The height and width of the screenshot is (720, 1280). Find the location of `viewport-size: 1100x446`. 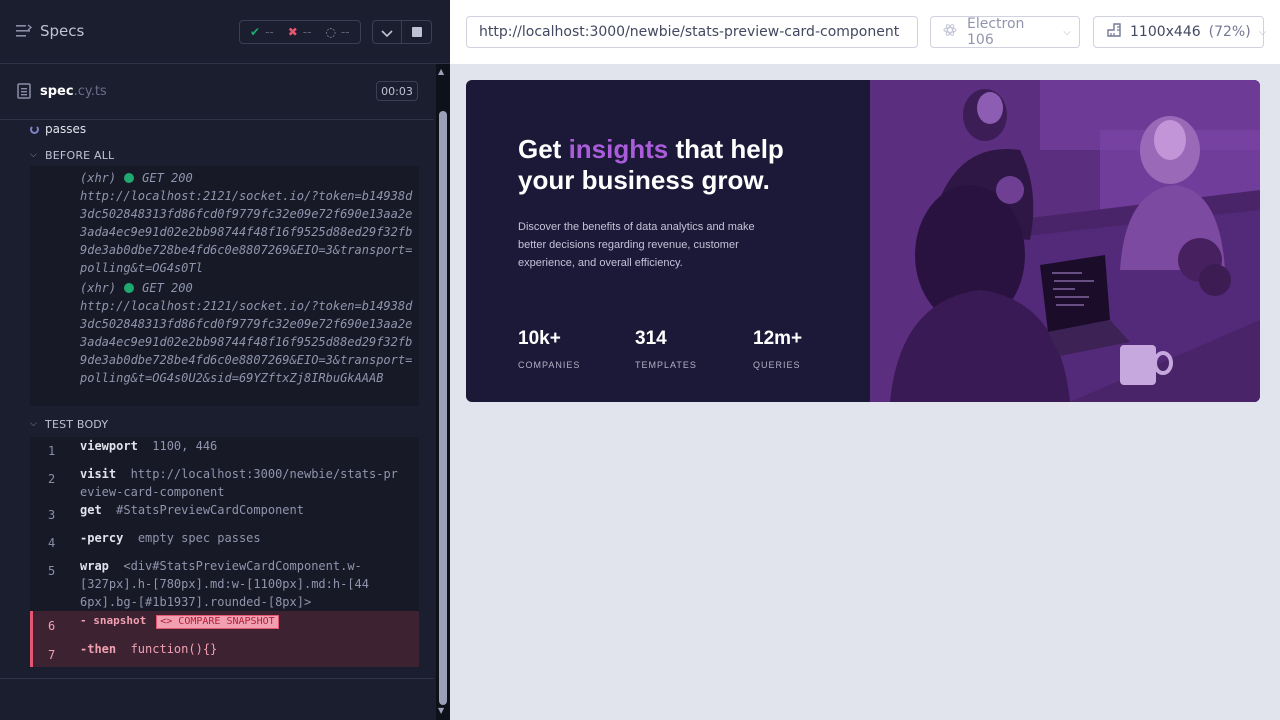

viewport-size: 1100x446 is located at coordinates (1165, 32).